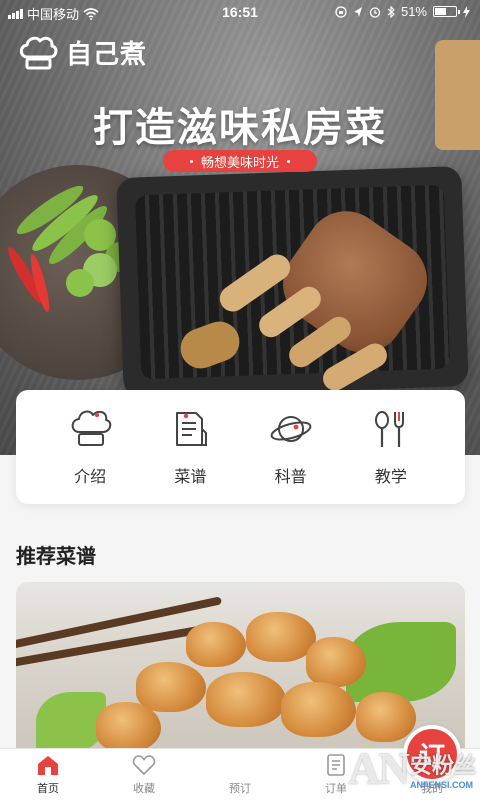  I want to click on banner-headline: 打造滋味私房菜, so click(240, 128).